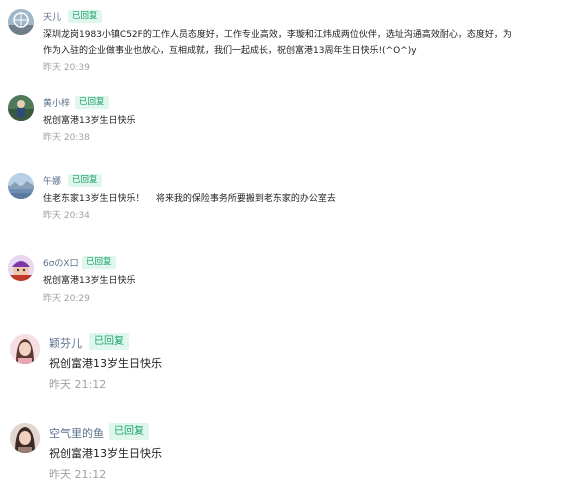 The image size is (575, 489). What do you see at coordinates (65, 343) in the screenshot?
I see `commenter-name: 颖芬儿` at bounding box center [65, 343].